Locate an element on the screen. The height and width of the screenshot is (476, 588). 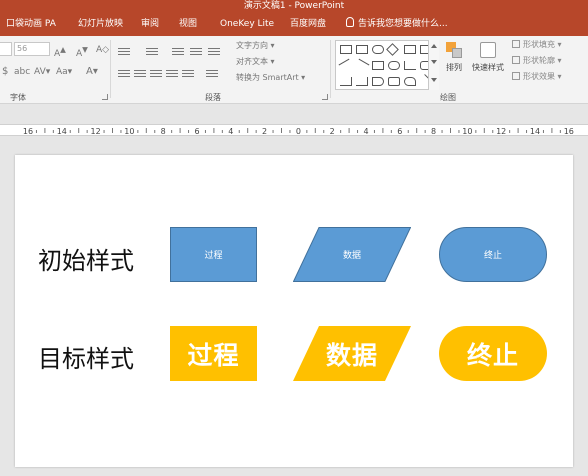
grow-font-button: A▲ is located at coordinates (60, 51).